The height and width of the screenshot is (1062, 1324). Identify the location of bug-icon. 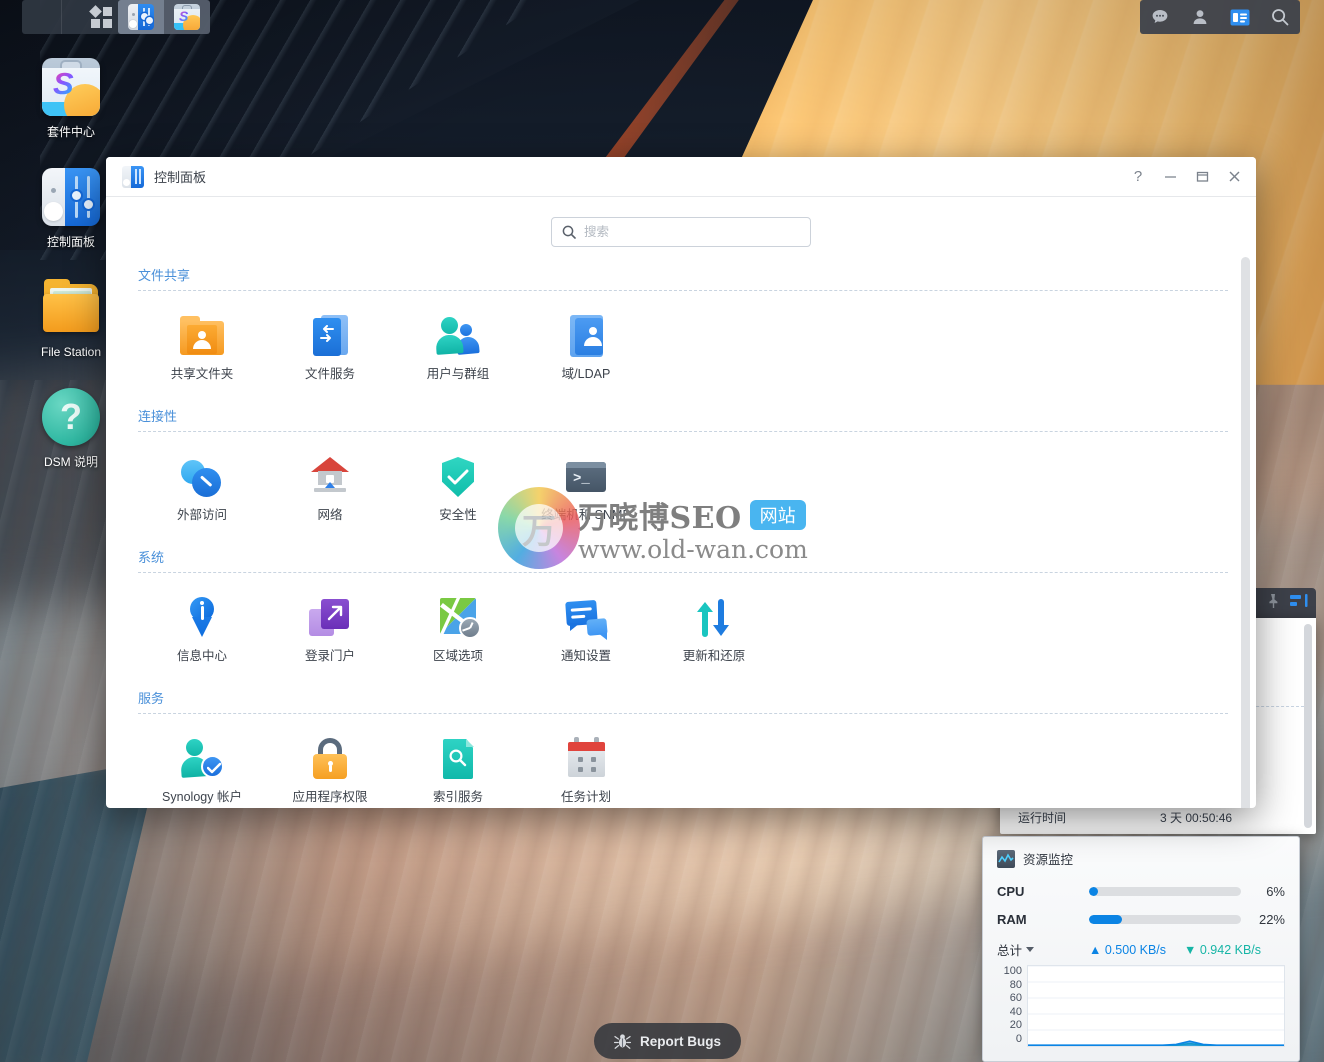
(622, 1041).